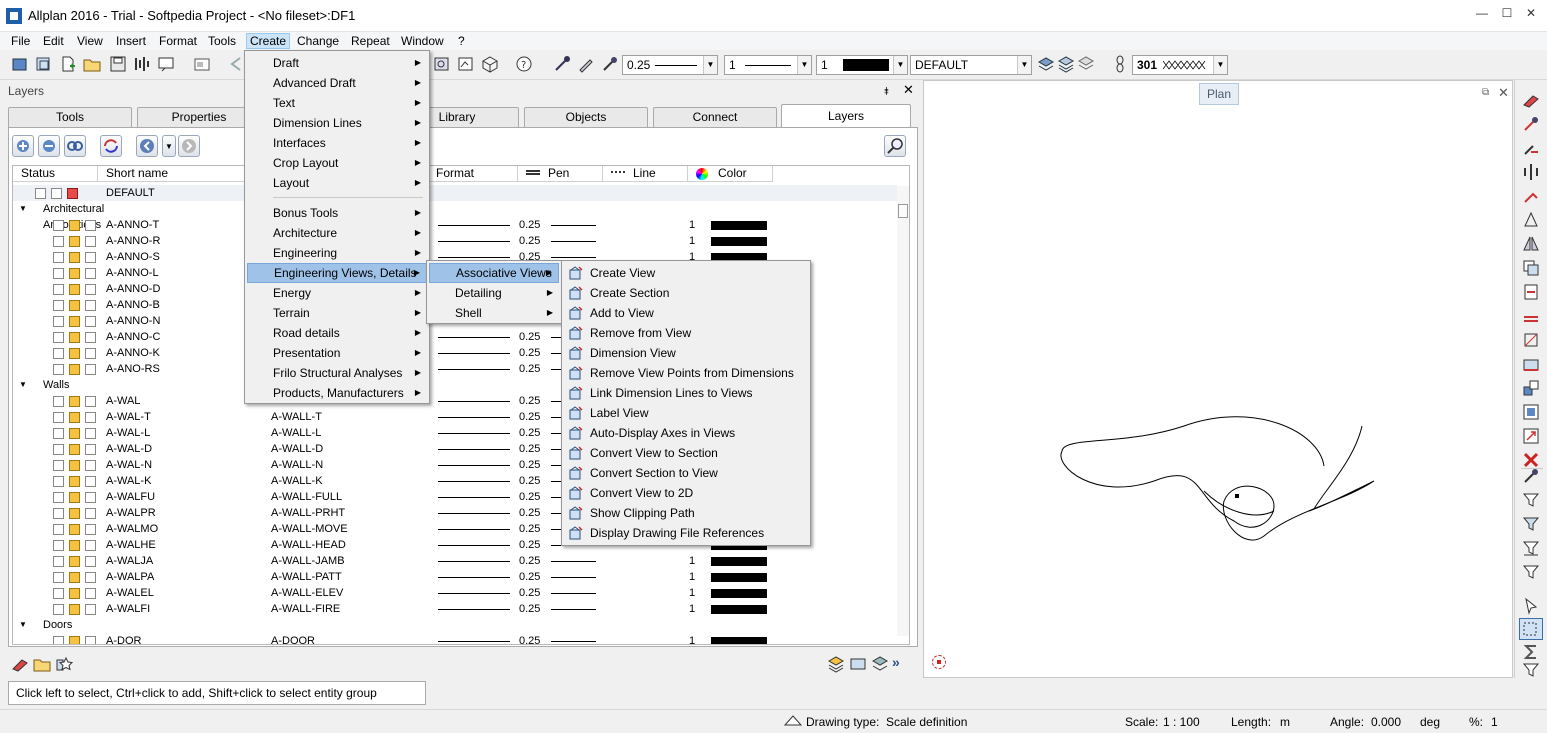  I want to click on menu-item-add-to-view: Add to View, so click(686, 313).